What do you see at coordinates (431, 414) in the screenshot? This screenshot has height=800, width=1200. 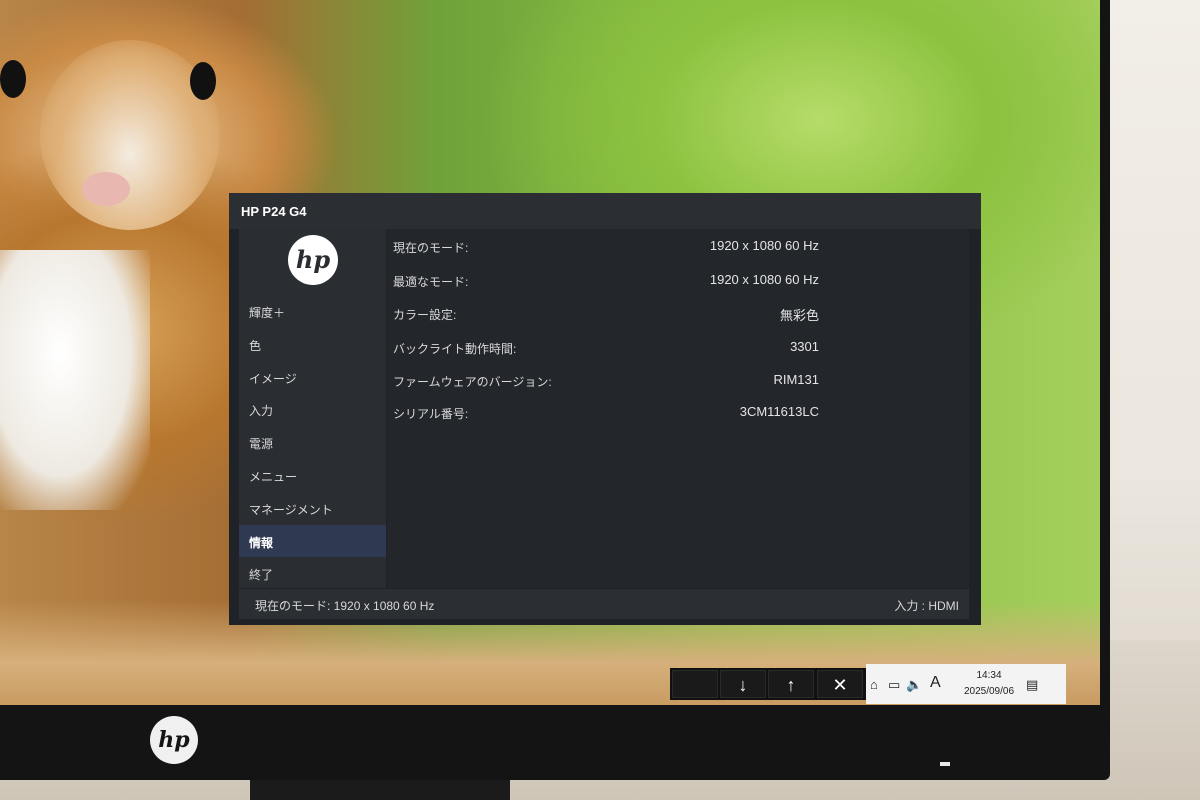 I see `info-label: シリアル番号:` at bounding box center [431, 414].